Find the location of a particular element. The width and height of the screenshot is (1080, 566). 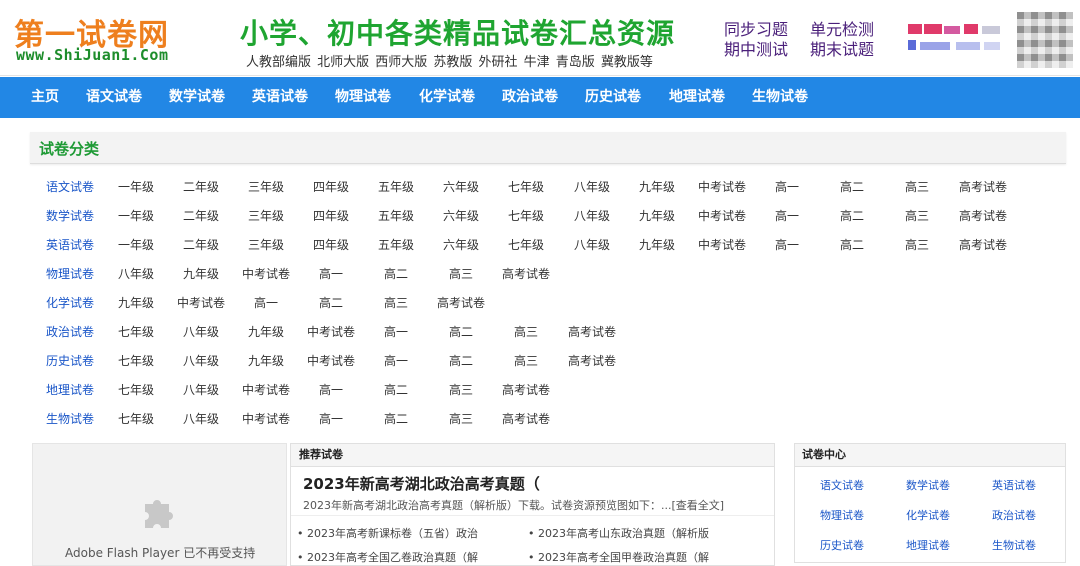

recommended-item: • 2023年高考全国乙卷政治真题（解 is located at coordinates (387, 557).